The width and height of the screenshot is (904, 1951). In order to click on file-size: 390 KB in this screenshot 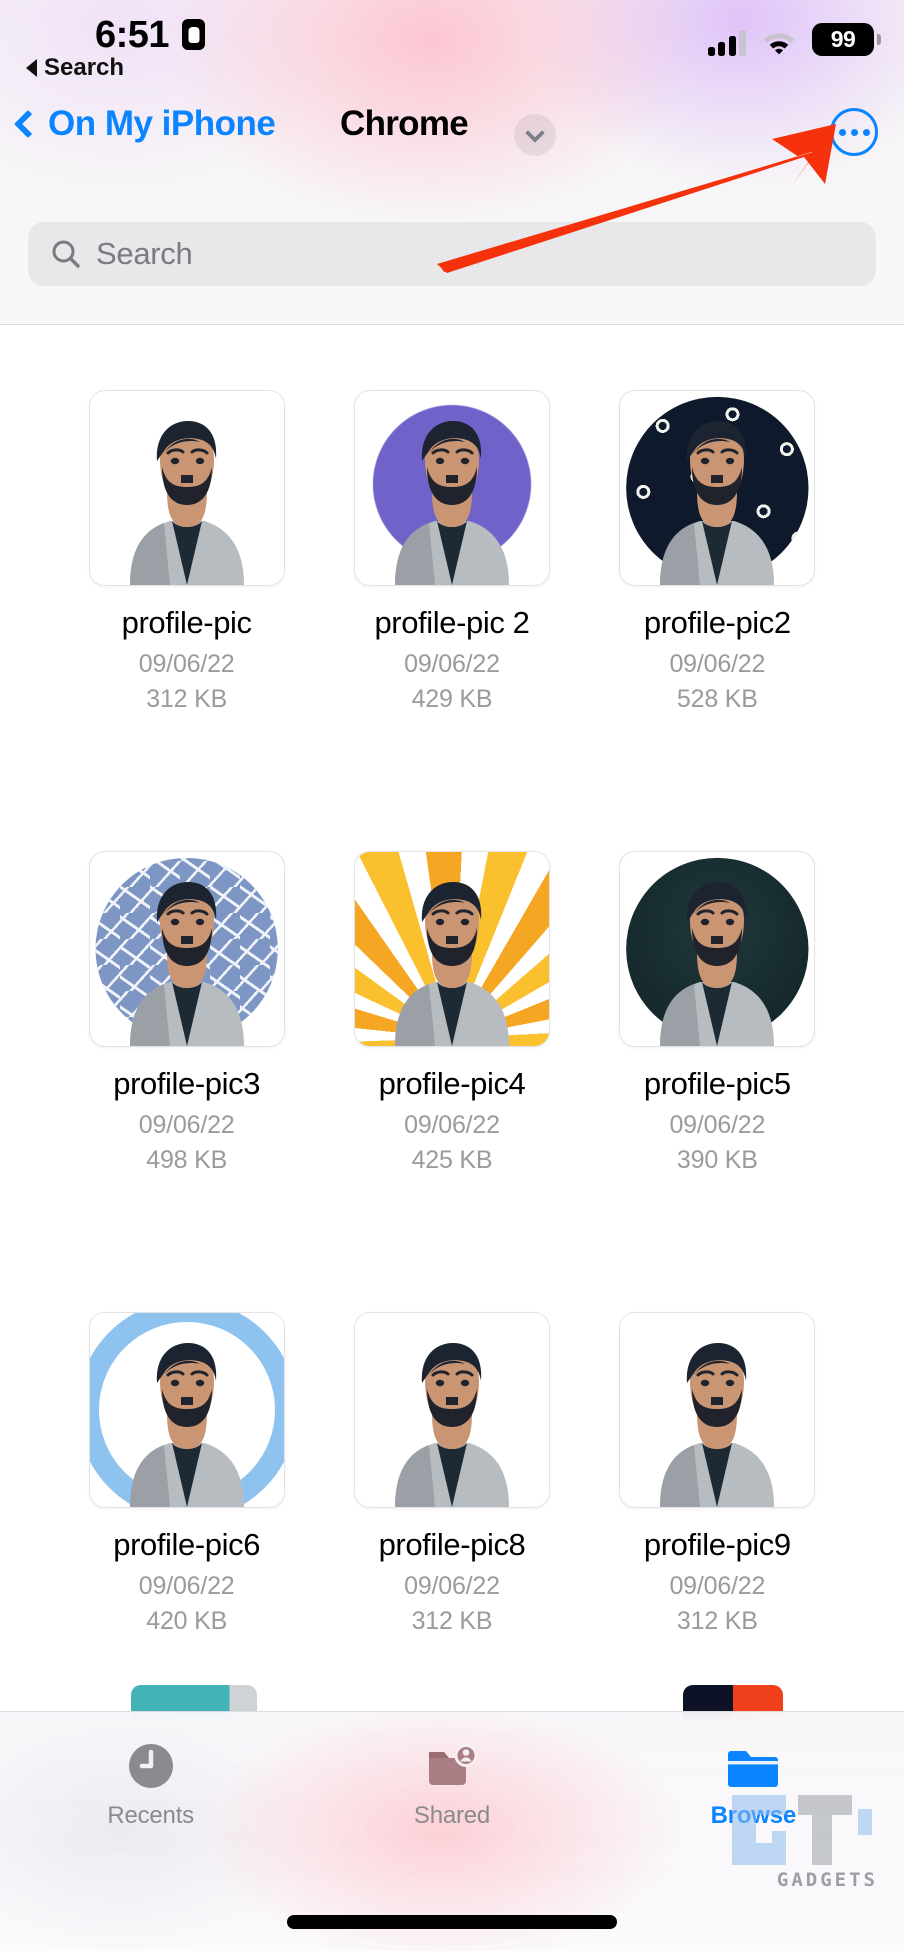, I will do `click(717, 1160)`.